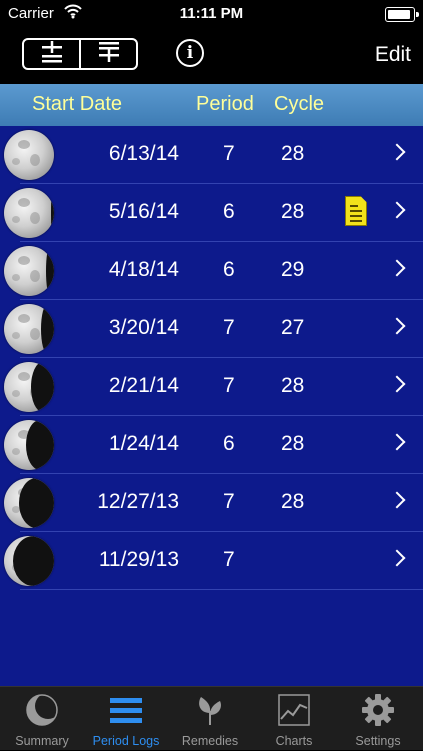 The image size is (423, 751). I want to click on period-log-row: 2/21/14 7 28, so click(211, 387).